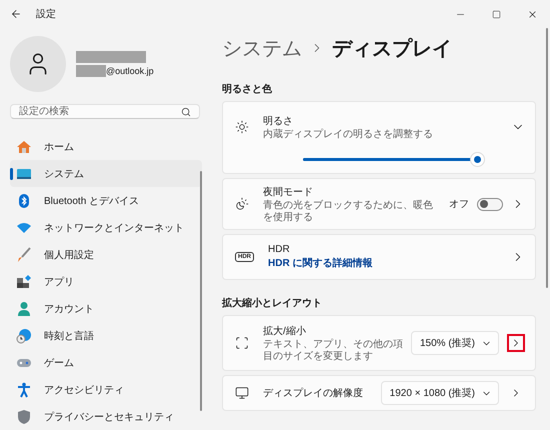 The image size is (550, 430). What do you see at coordinates (516, 343) in the screenshot?
I see `highlighted-chevron-icon` at bounding box center [516, 343].